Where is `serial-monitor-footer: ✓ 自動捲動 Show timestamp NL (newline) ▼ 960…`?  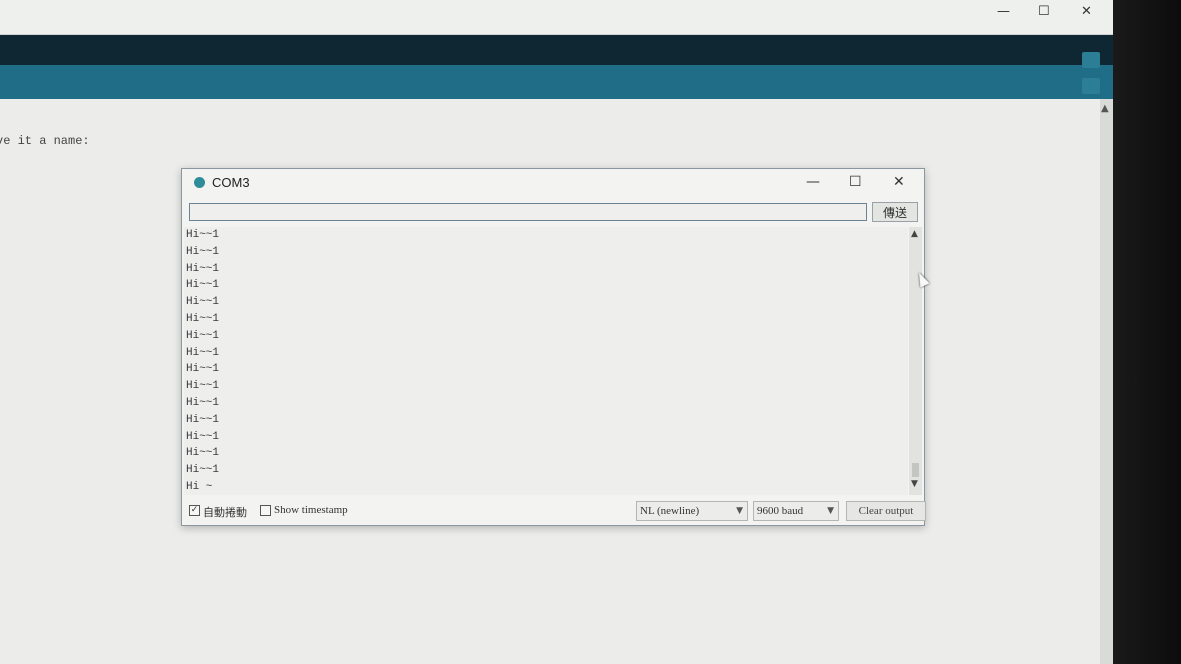 serial-monitor-footer: ✓ 自動捲動 Show timestamp NL (newline) ▼ 960… is located at coordinates (554, 512).